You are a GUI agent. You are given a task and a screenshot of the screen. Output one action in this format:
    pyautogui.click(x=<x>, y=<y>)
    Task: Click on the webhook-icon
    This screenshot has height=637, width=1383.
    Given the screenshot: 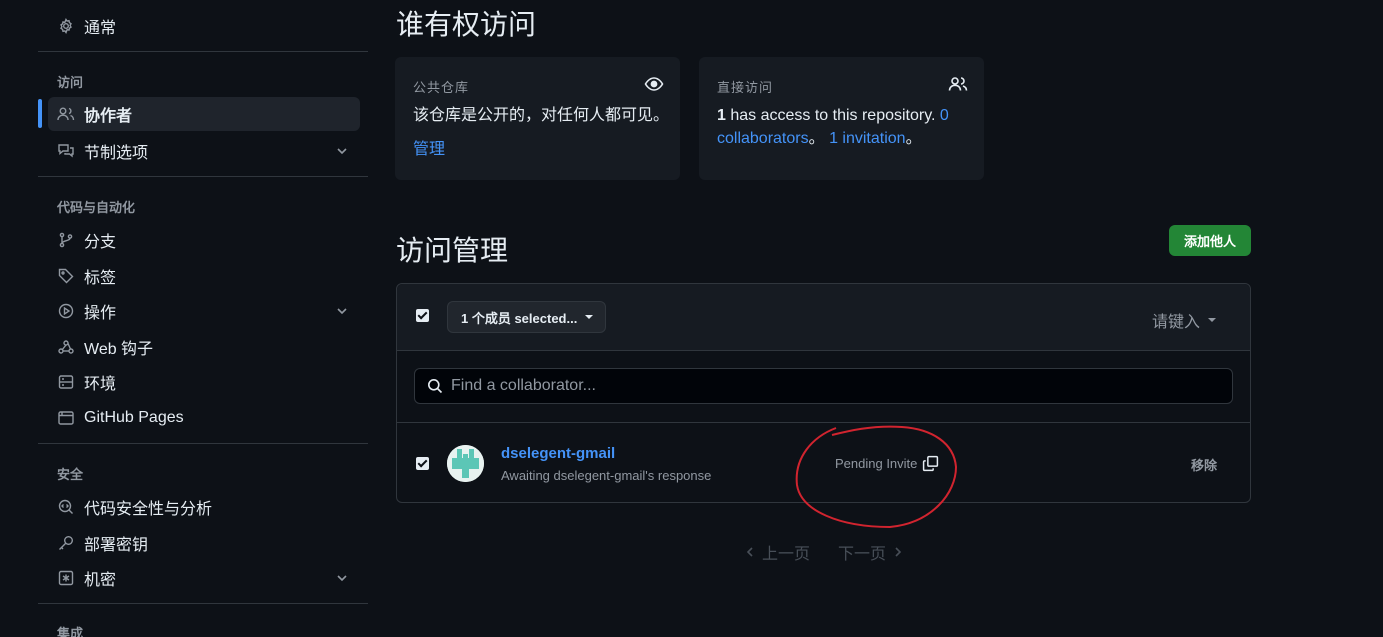 What is the action you would take?
    pyautogui.click(x=66, y=347)
    